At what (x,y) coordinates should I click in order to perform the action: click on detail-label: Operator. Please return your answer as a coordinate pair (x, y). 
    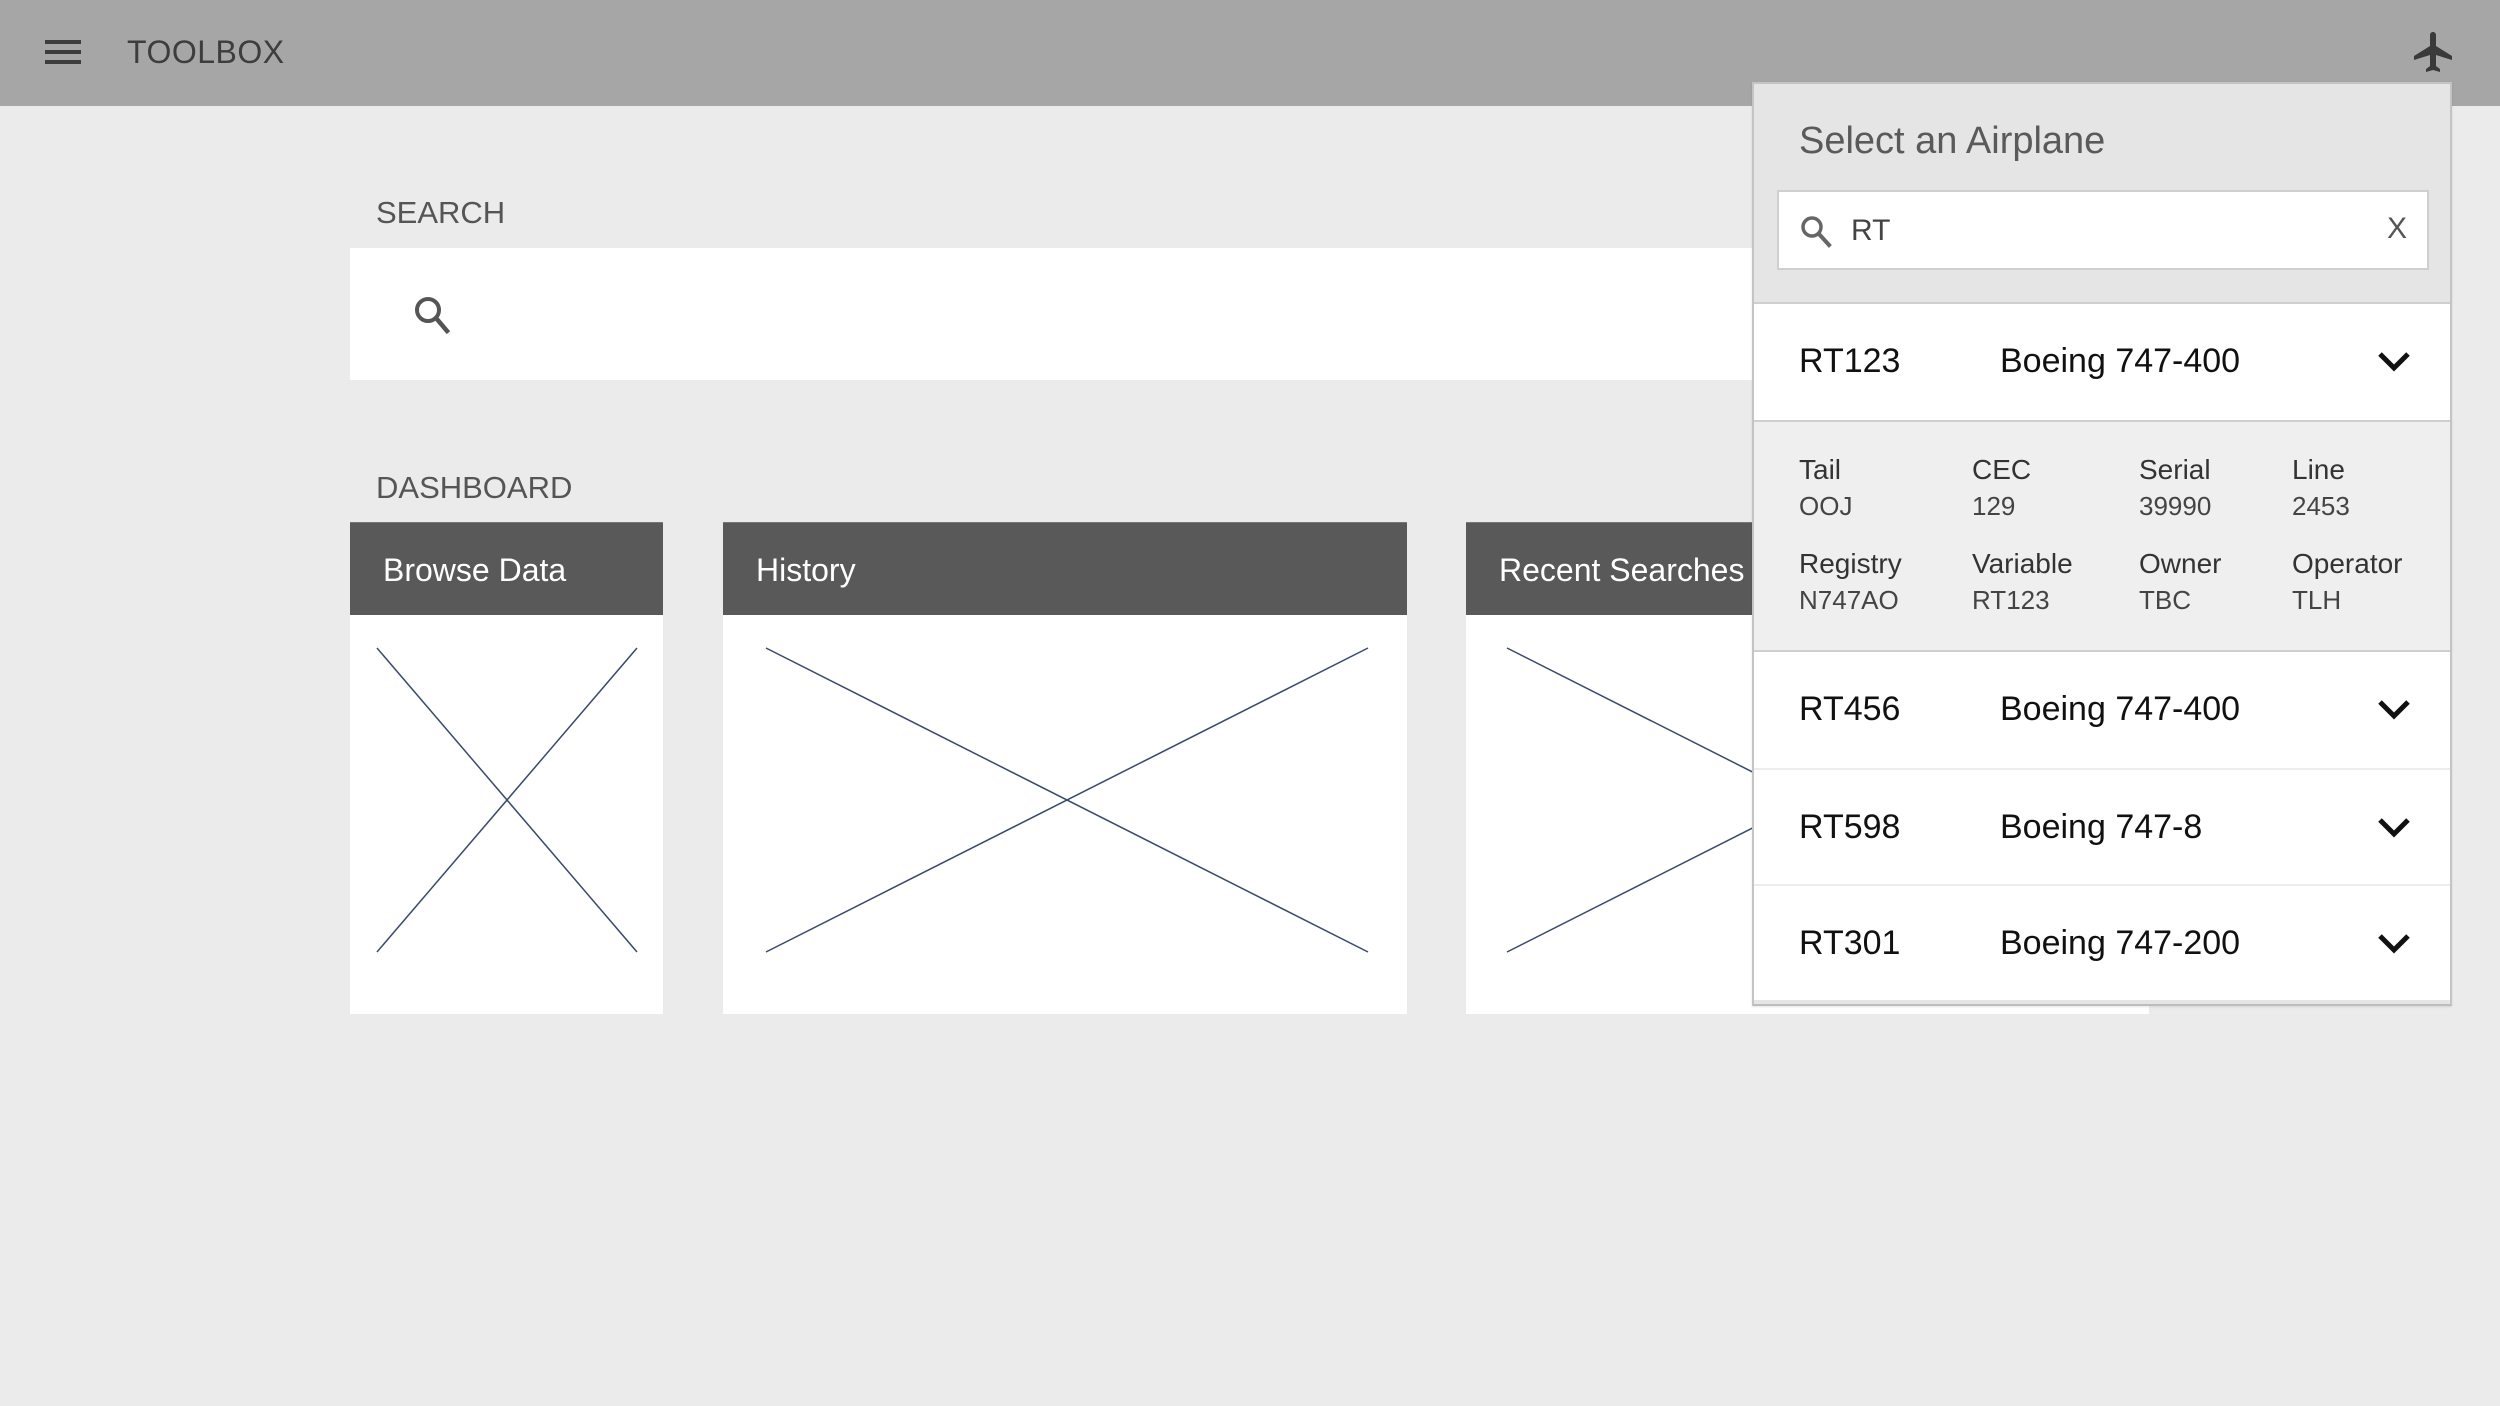
    Looking at the image, I should click on (2347, 563).